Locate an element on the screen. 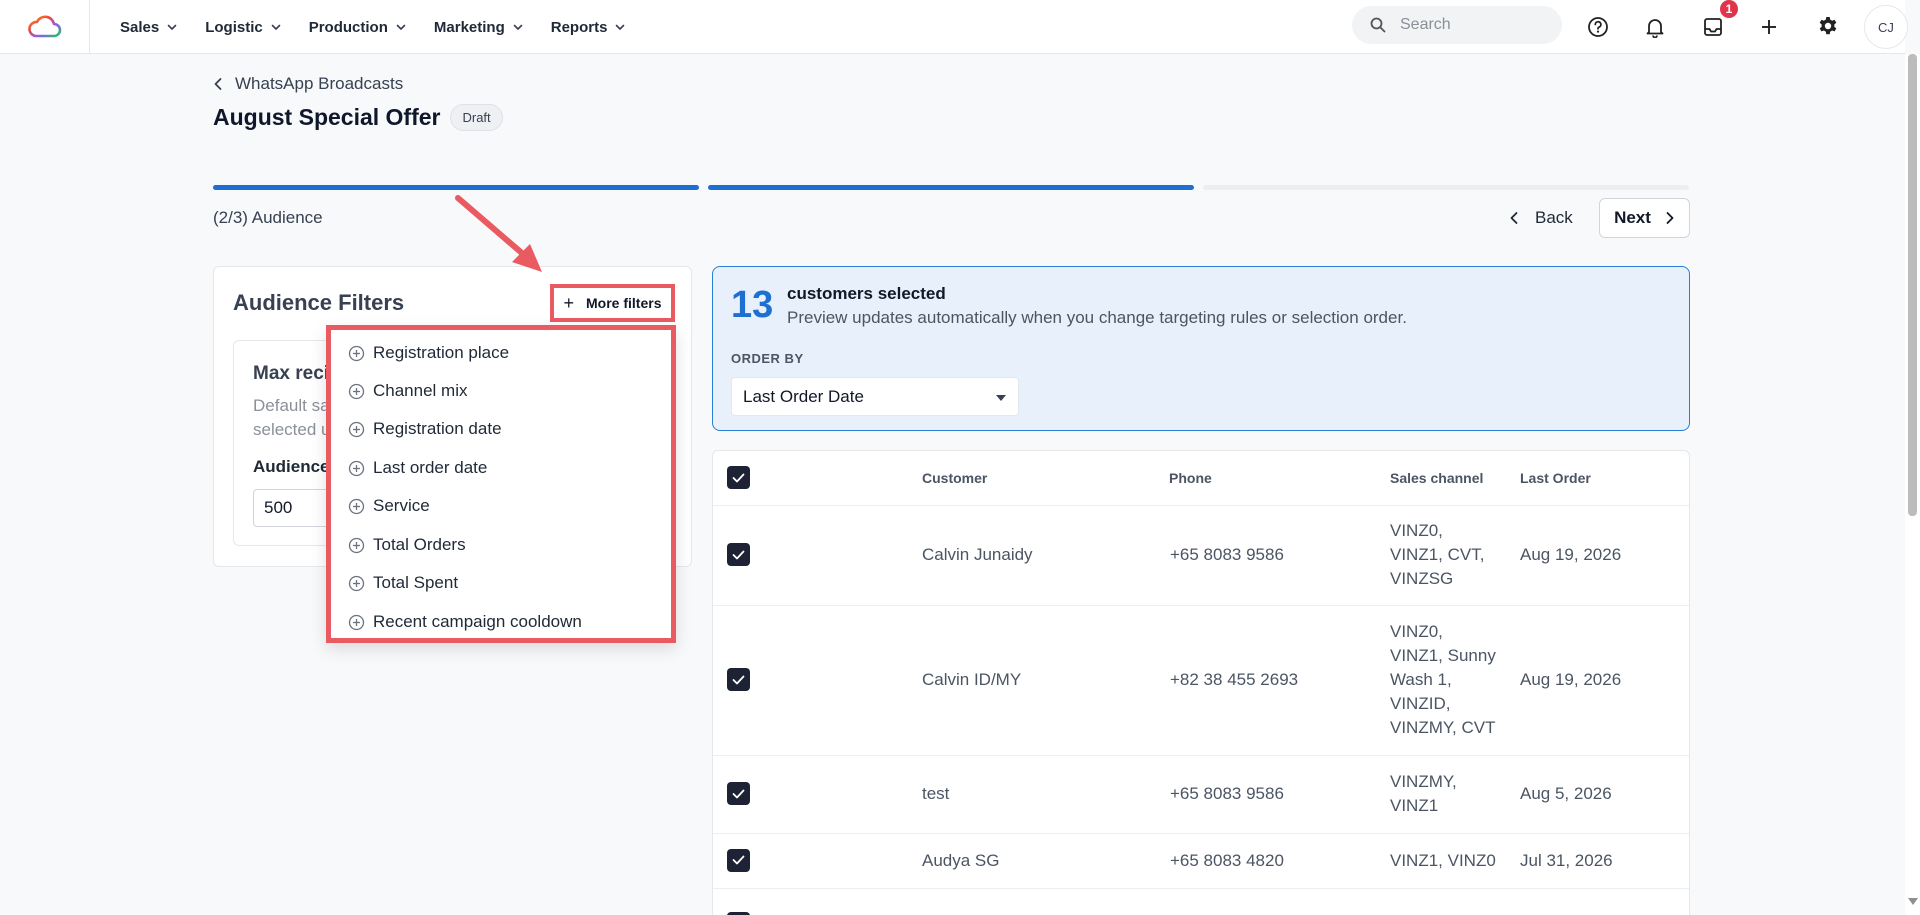  breadcrumb: WhatsApp Broadcasts is located at coordinates (308, 84).